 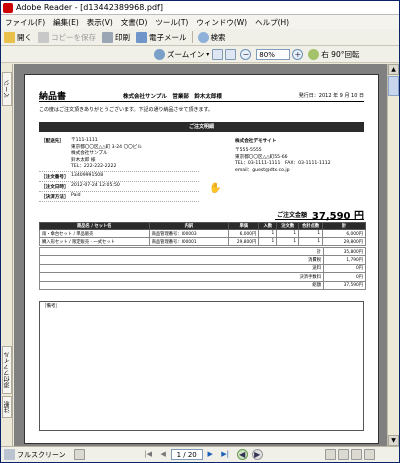 What do you see at coordinates (171, 22) in the screenshot?
I see `menu-tools: ツール(T)` at bounding box center [171, 22].